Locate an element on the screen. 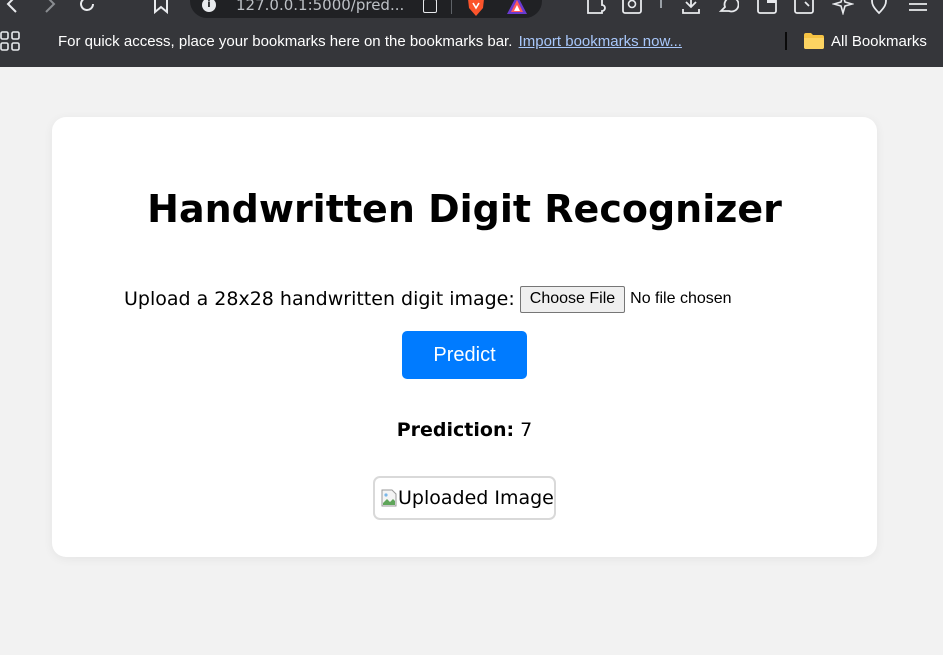 The height and width of the screenshot is (655, 943). menu-icon is located at coordinates (918, 8).